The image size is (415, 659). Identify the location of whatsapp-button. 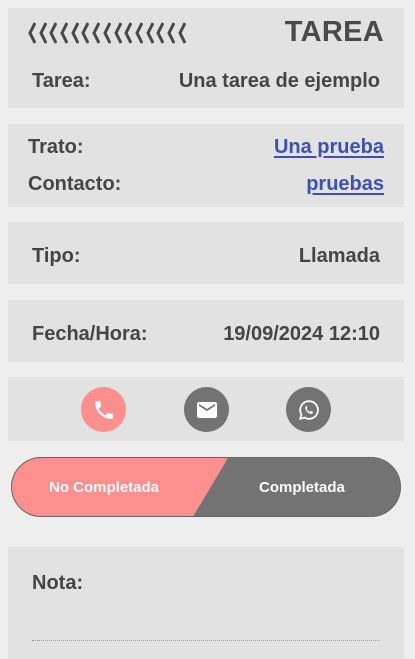
(308, 409).